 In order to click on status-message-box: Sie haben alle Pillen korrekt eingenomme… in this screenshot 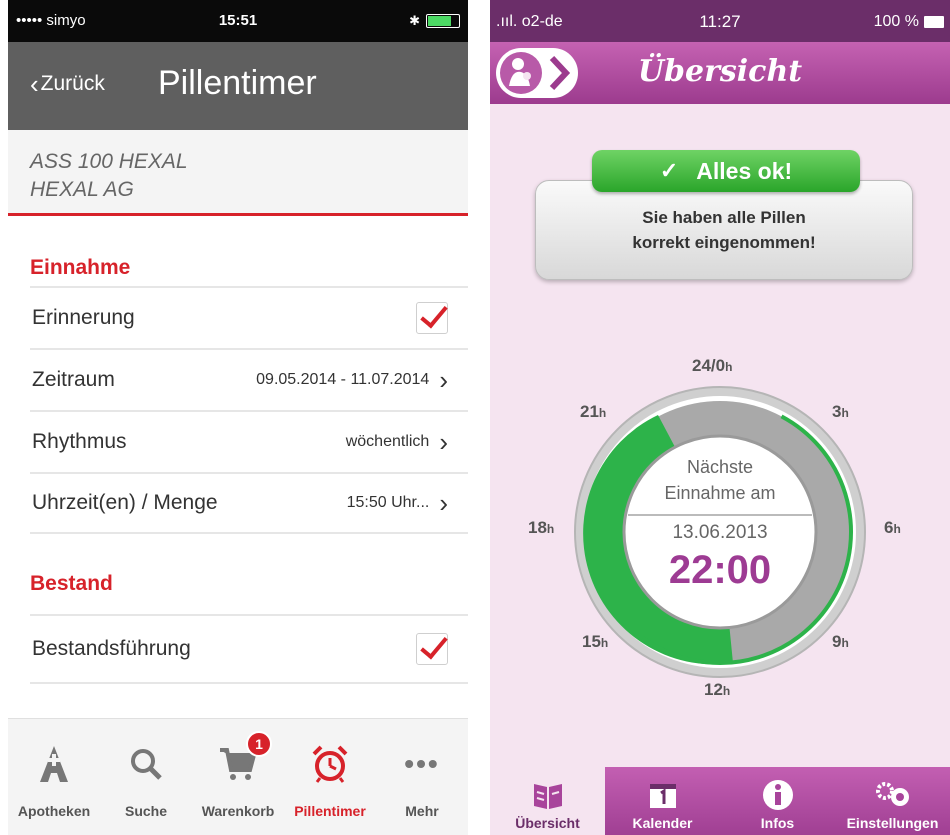, I will do `click(724, 230)`.